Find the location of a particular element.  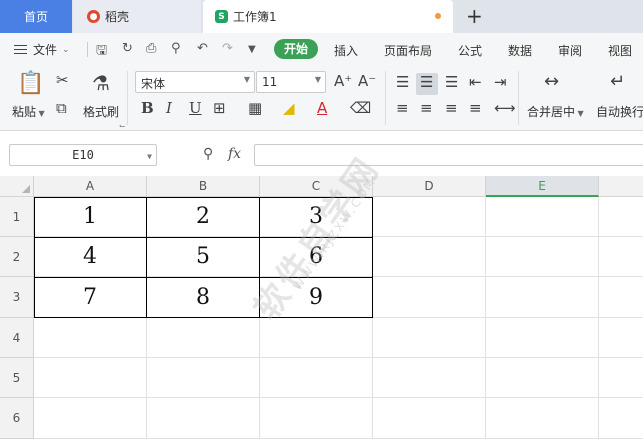

fill-color-icon: ◢ is located at coordinates (289, 108).